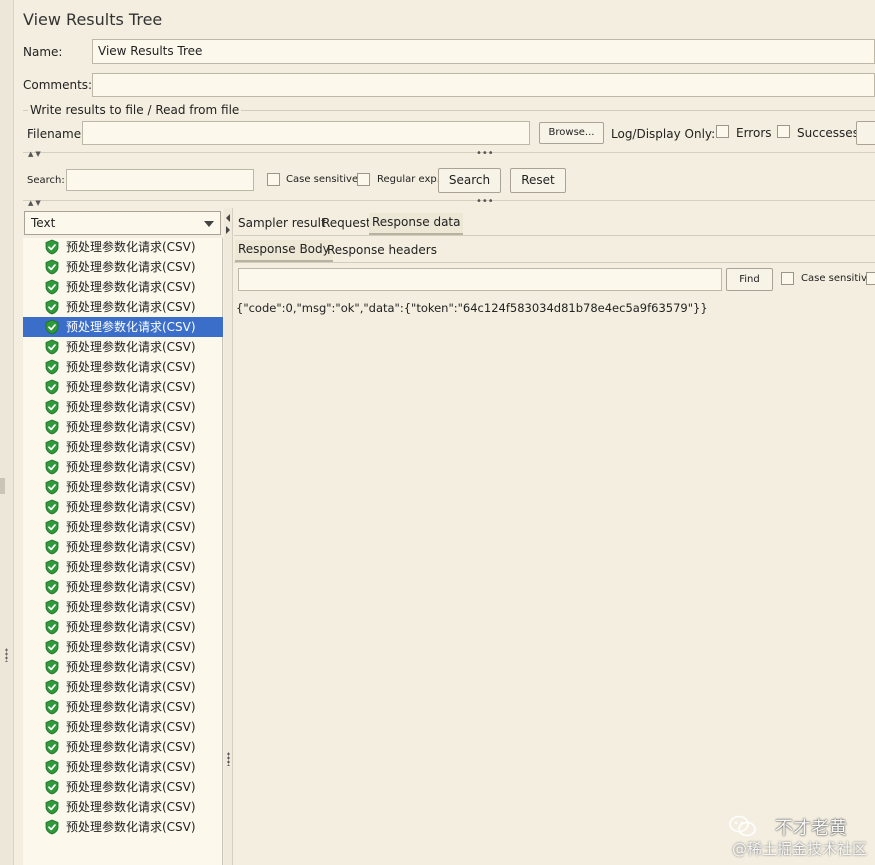 This screenshot has height=865, width=875. Describe the element at coordinates (58, 85) in the screenshot. I see `comments-label: Comments:` at that location.